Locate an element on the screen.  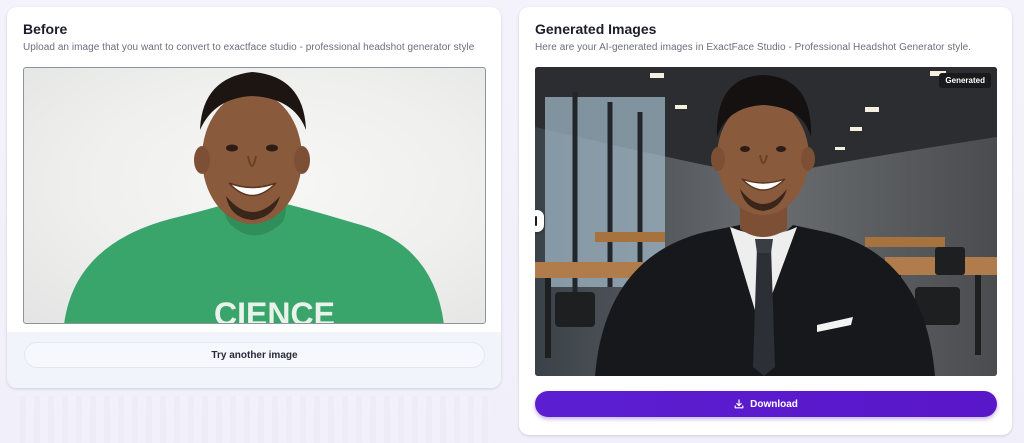
download-icon is located at coordinates (739, 404).